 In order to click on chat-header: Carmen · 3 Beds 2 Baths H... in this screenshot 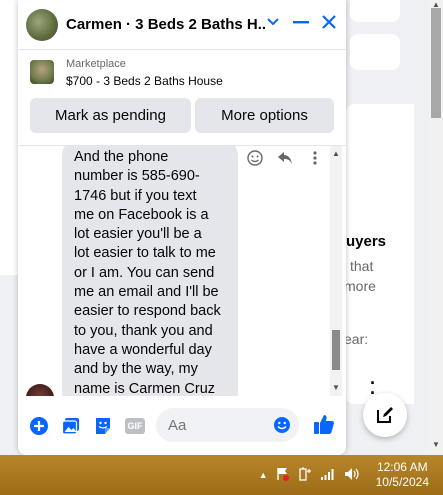, I will do `click(182, 25)`.